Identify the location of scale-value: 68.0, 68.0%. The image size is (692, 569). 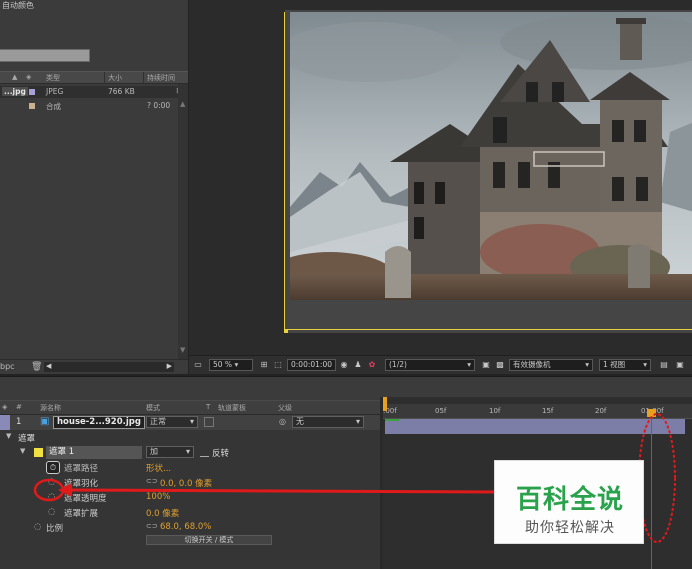
(185, 527).